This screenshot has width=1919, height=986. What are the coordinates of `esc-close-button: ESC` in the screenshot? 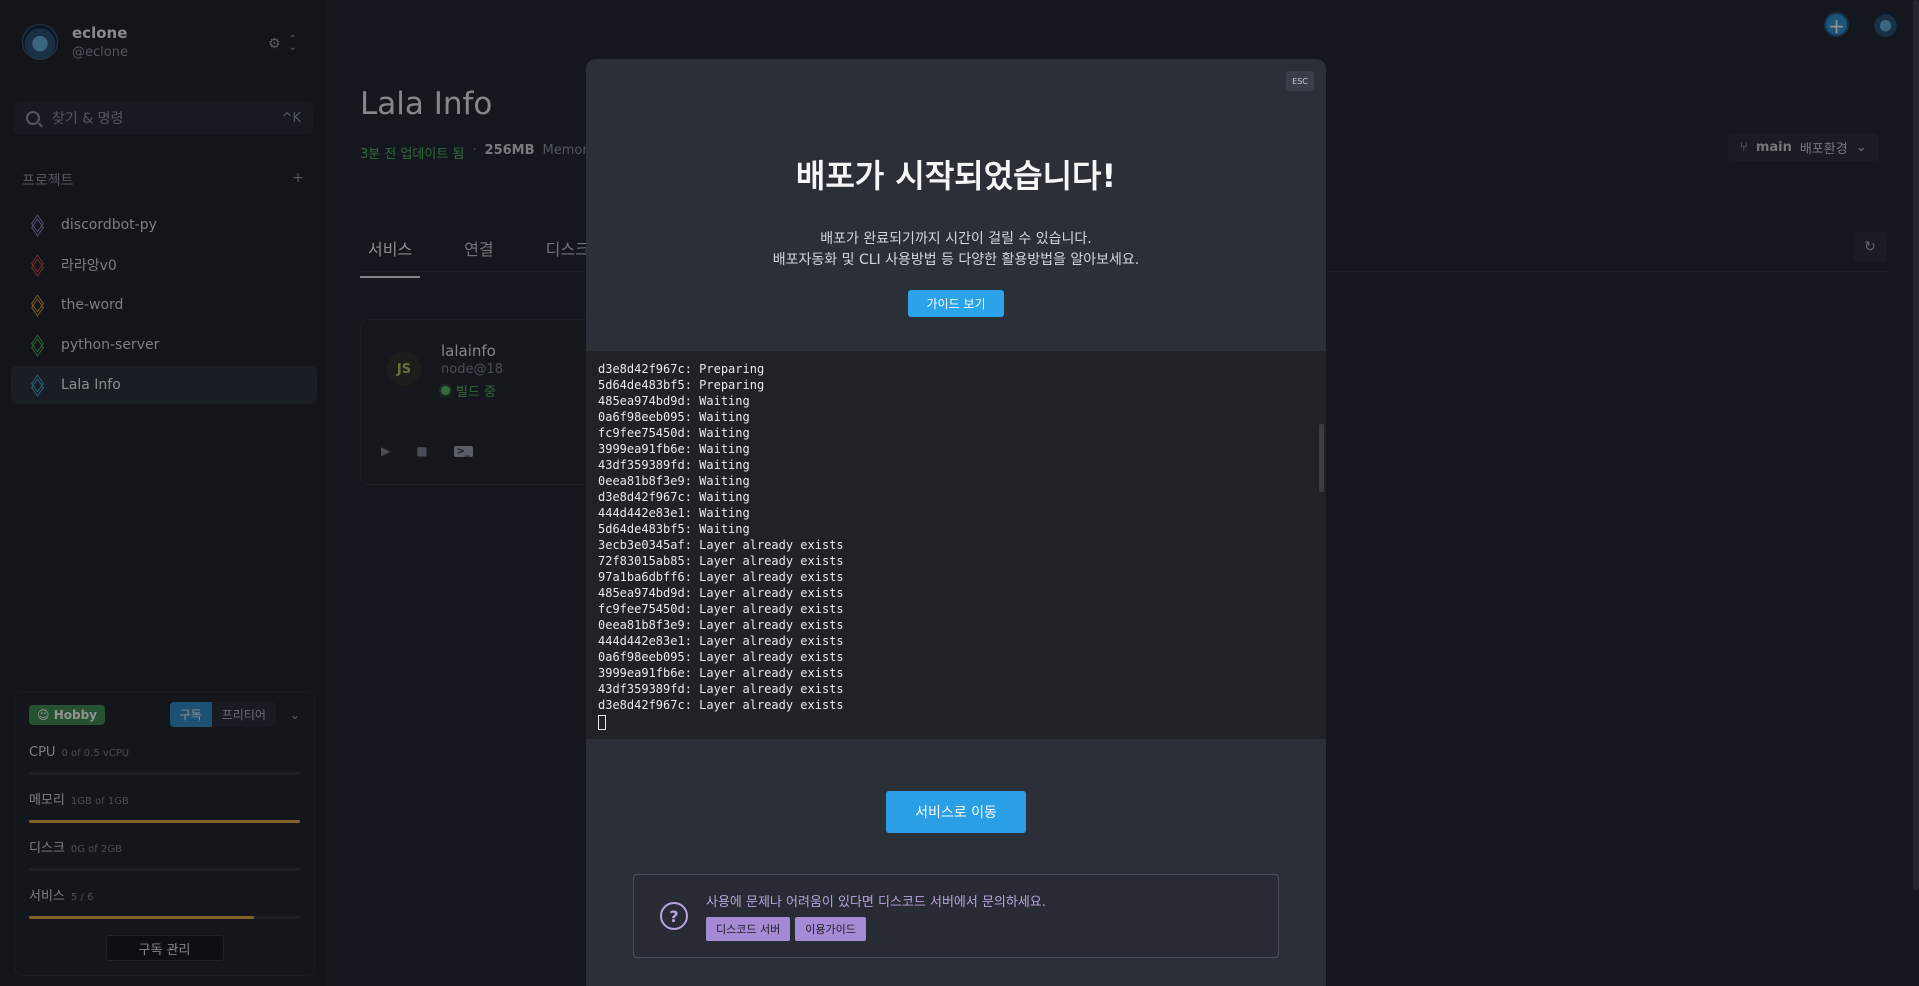 It's located at (1300, 81).